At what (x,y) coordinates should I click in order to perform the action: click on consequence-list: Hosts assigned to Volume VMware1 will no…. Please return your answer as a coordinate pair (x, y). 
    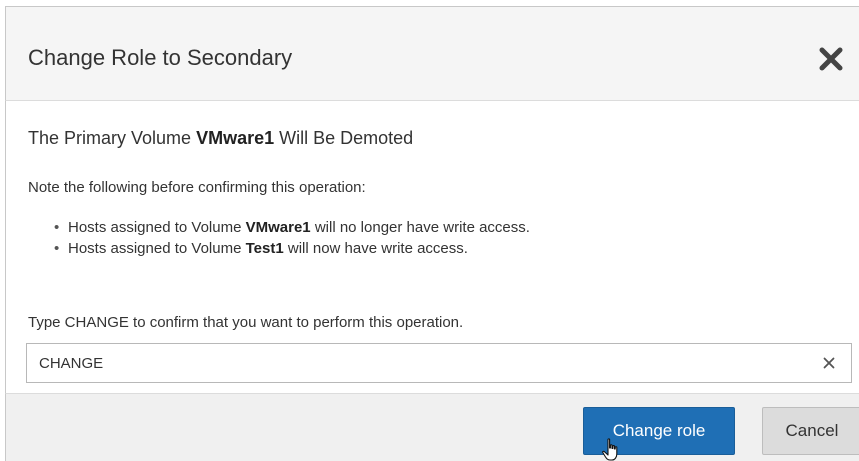
    Looking at the image, I should click on (292, 238).